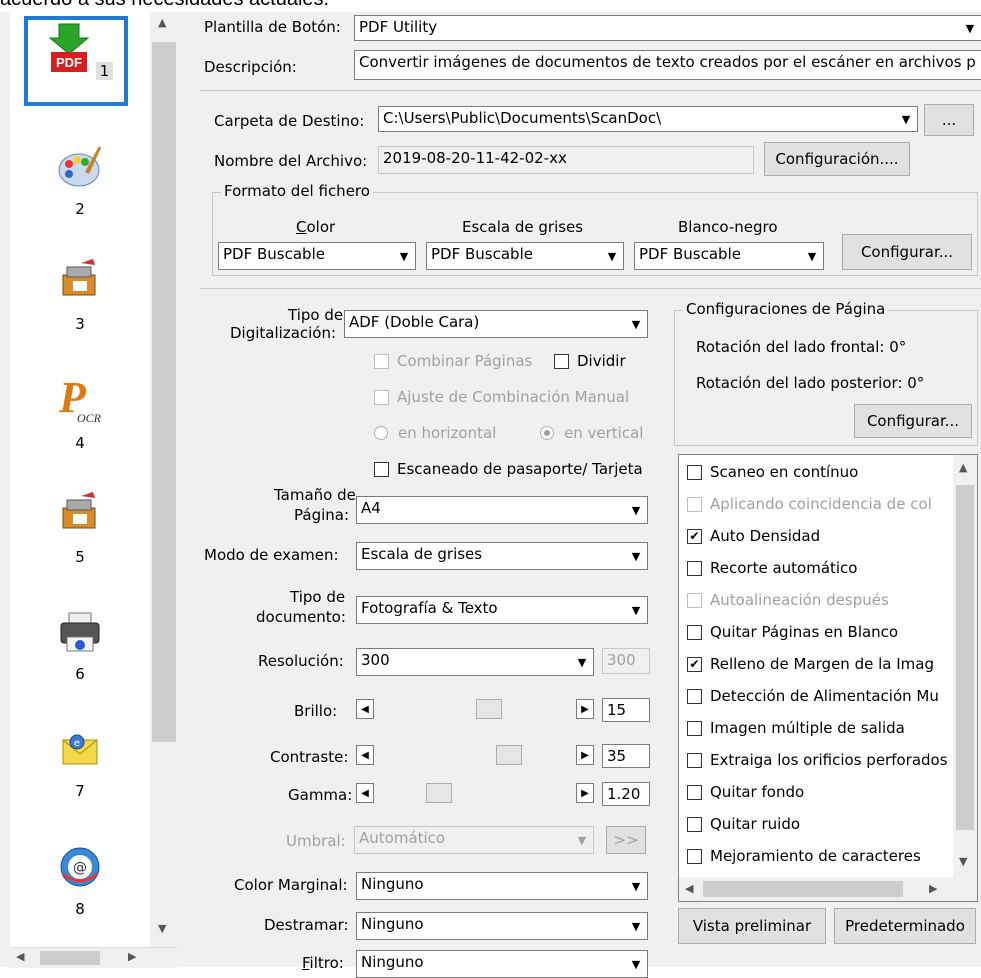  I want to click on svg-text: OCR, so click(89, 418).